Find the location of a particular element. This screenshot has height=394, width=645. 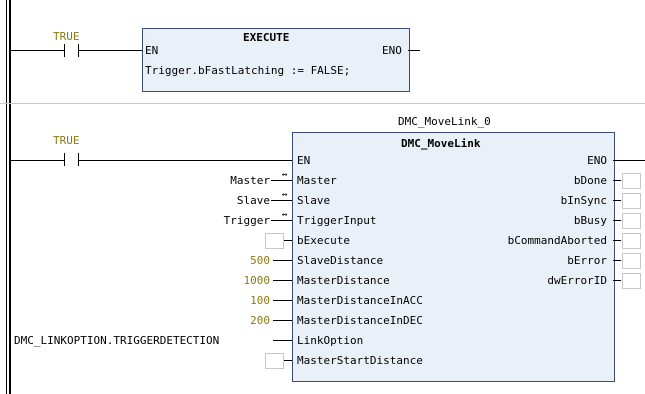

output-box-bbusy is located at coordinates (631, 221).